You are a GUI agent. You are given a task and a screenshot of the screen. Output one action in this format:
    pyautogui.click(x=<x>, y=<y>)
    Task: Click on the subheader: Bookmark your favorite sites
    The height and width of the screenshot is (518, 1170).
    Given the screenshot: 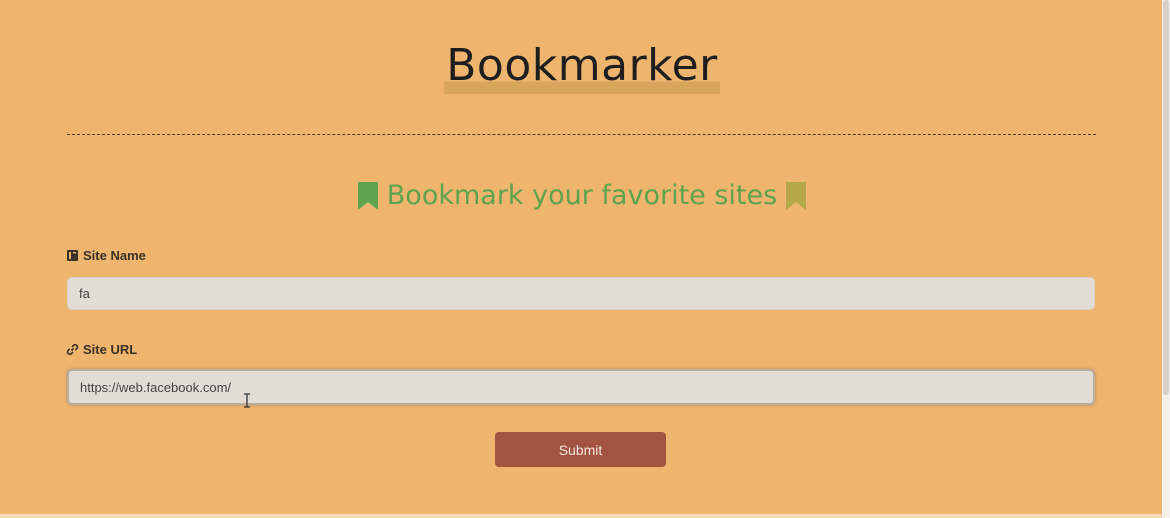 What is the action you would take?
    pyautogui.click(x=582, y=198)
    